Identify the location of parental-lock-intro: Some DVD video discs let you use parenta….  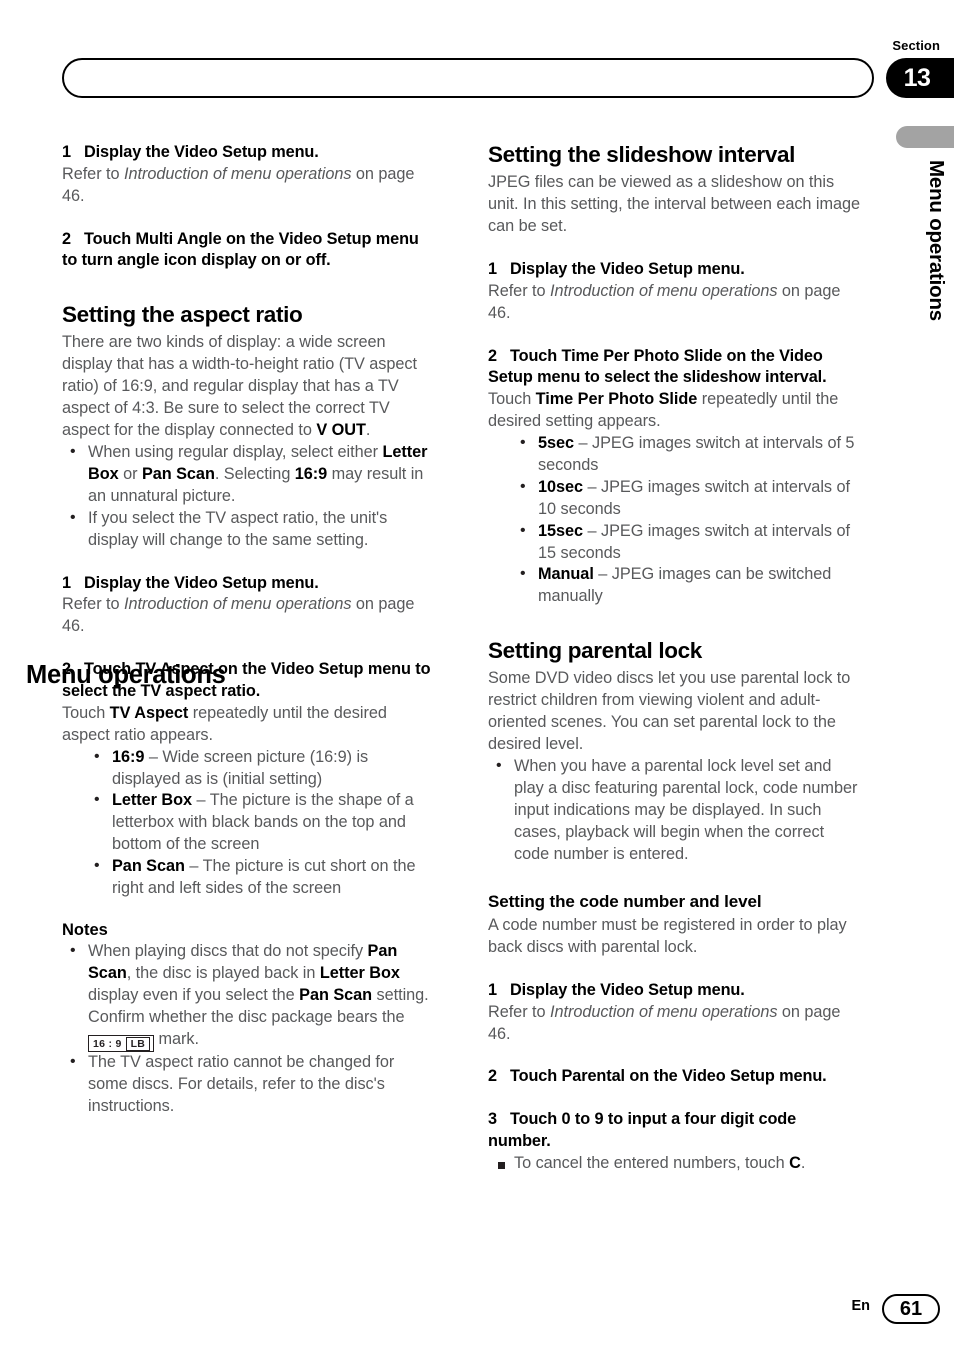
(669, 711).